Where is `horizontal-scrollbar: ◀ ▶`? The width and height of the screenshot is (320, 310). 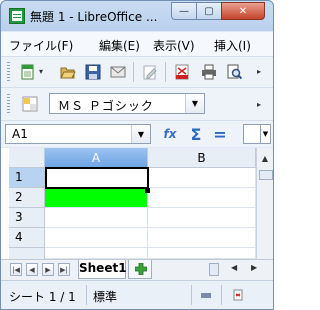
horizontal-scrollbar: ◀ ▶ is located at coordinates (241, 270).